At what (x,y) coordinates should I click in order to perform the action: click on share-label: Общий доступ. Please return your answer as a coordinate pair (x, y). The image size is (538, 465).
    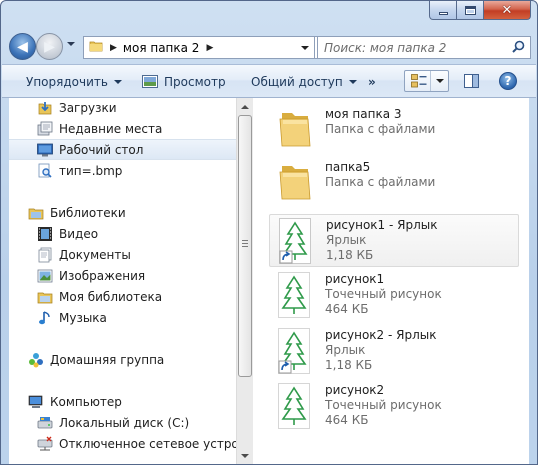
    Looking at the image, I should click on (297, 81).